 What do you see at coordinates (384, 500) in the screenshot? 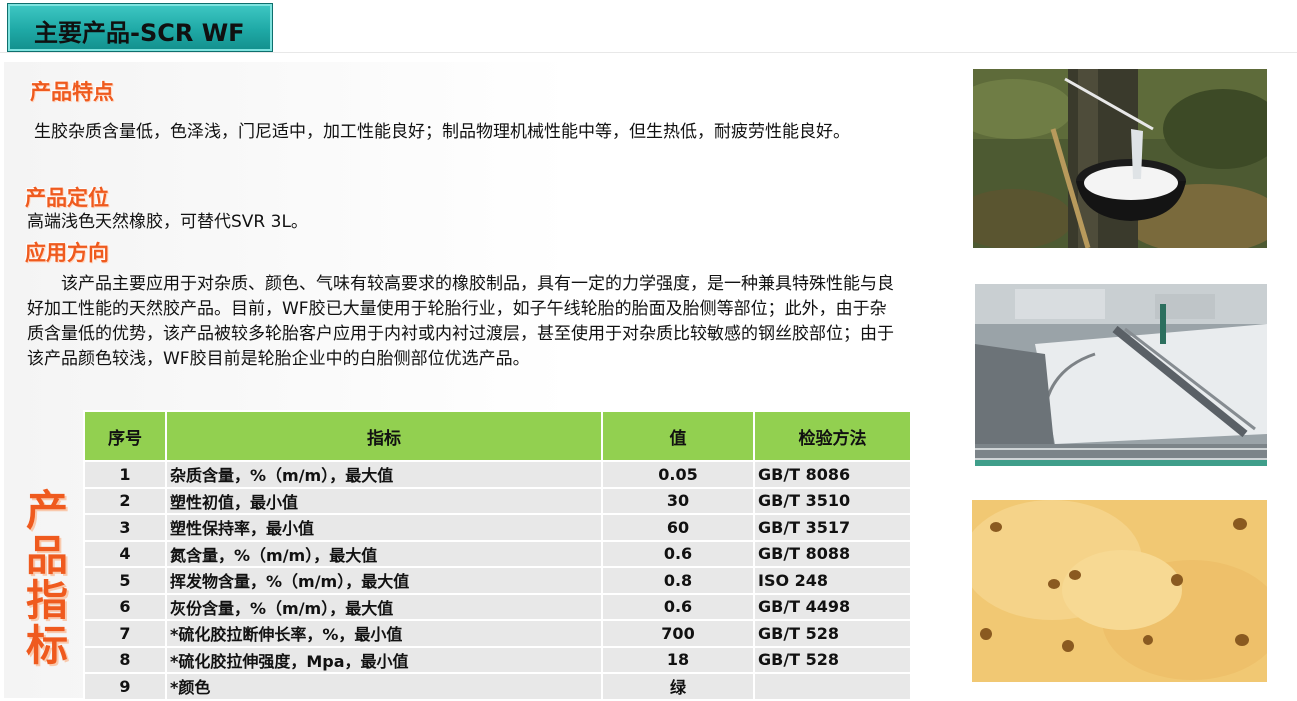
I see `cell-indicator: 塑性初值，最小值` at bounding box center [384, 500].